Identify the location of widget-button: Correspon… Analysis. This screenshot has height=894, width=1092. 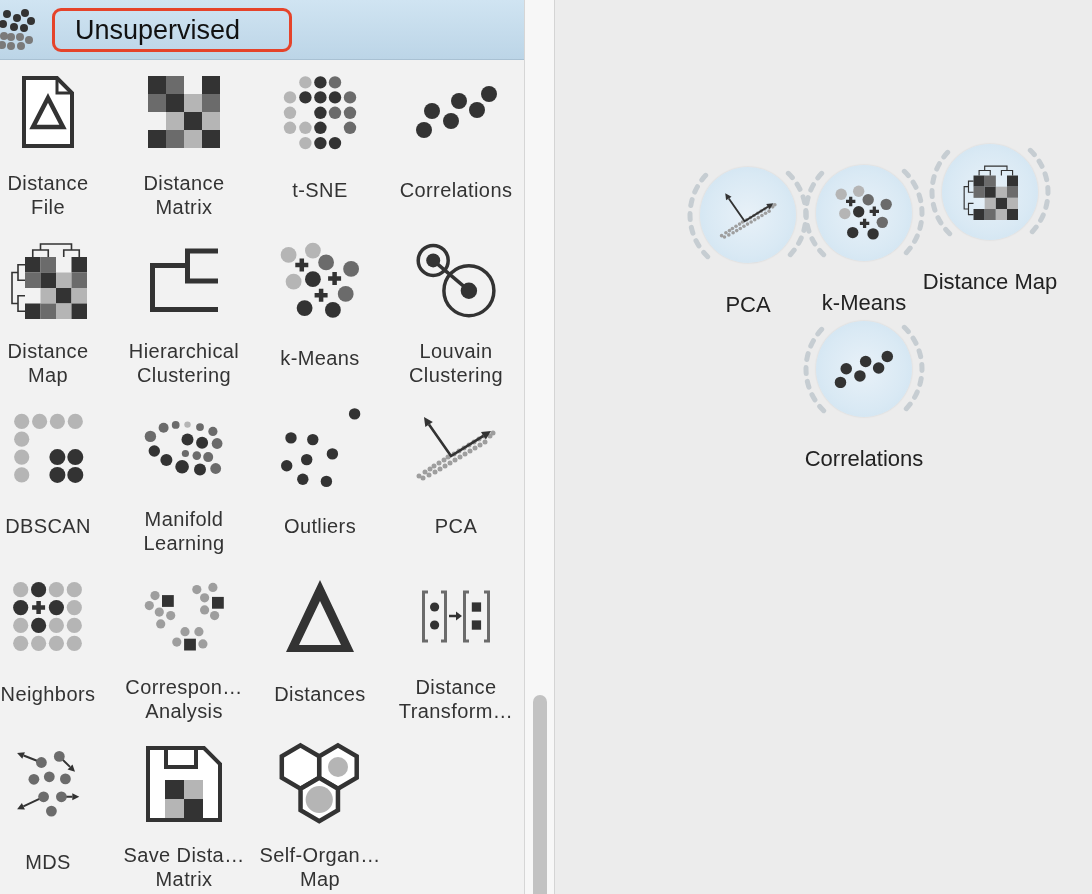
(184, 649).